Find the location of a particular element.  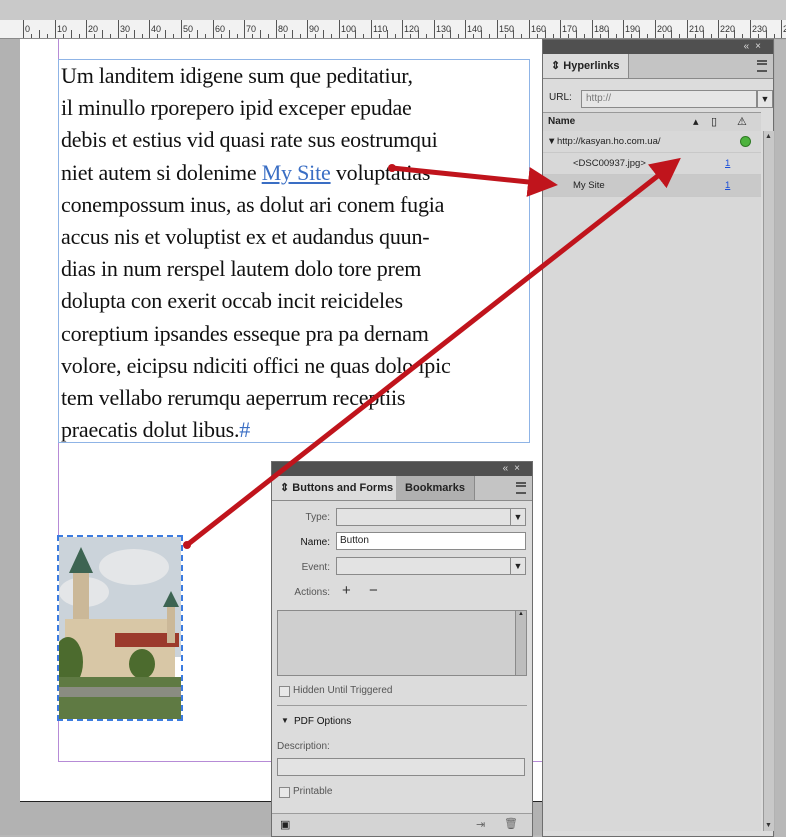

ruler-label: 160 is located at coordinates (539, 29).